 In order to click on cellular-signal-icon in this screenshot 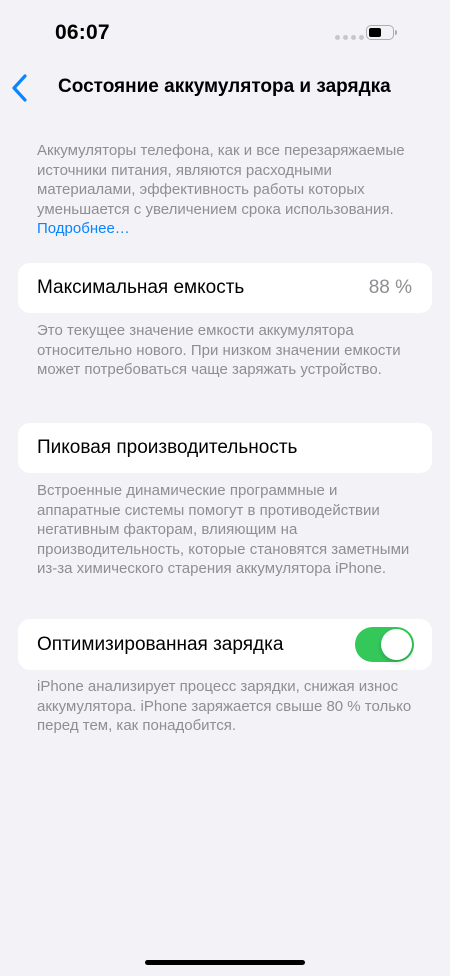, I will do `click(349, 37)`.